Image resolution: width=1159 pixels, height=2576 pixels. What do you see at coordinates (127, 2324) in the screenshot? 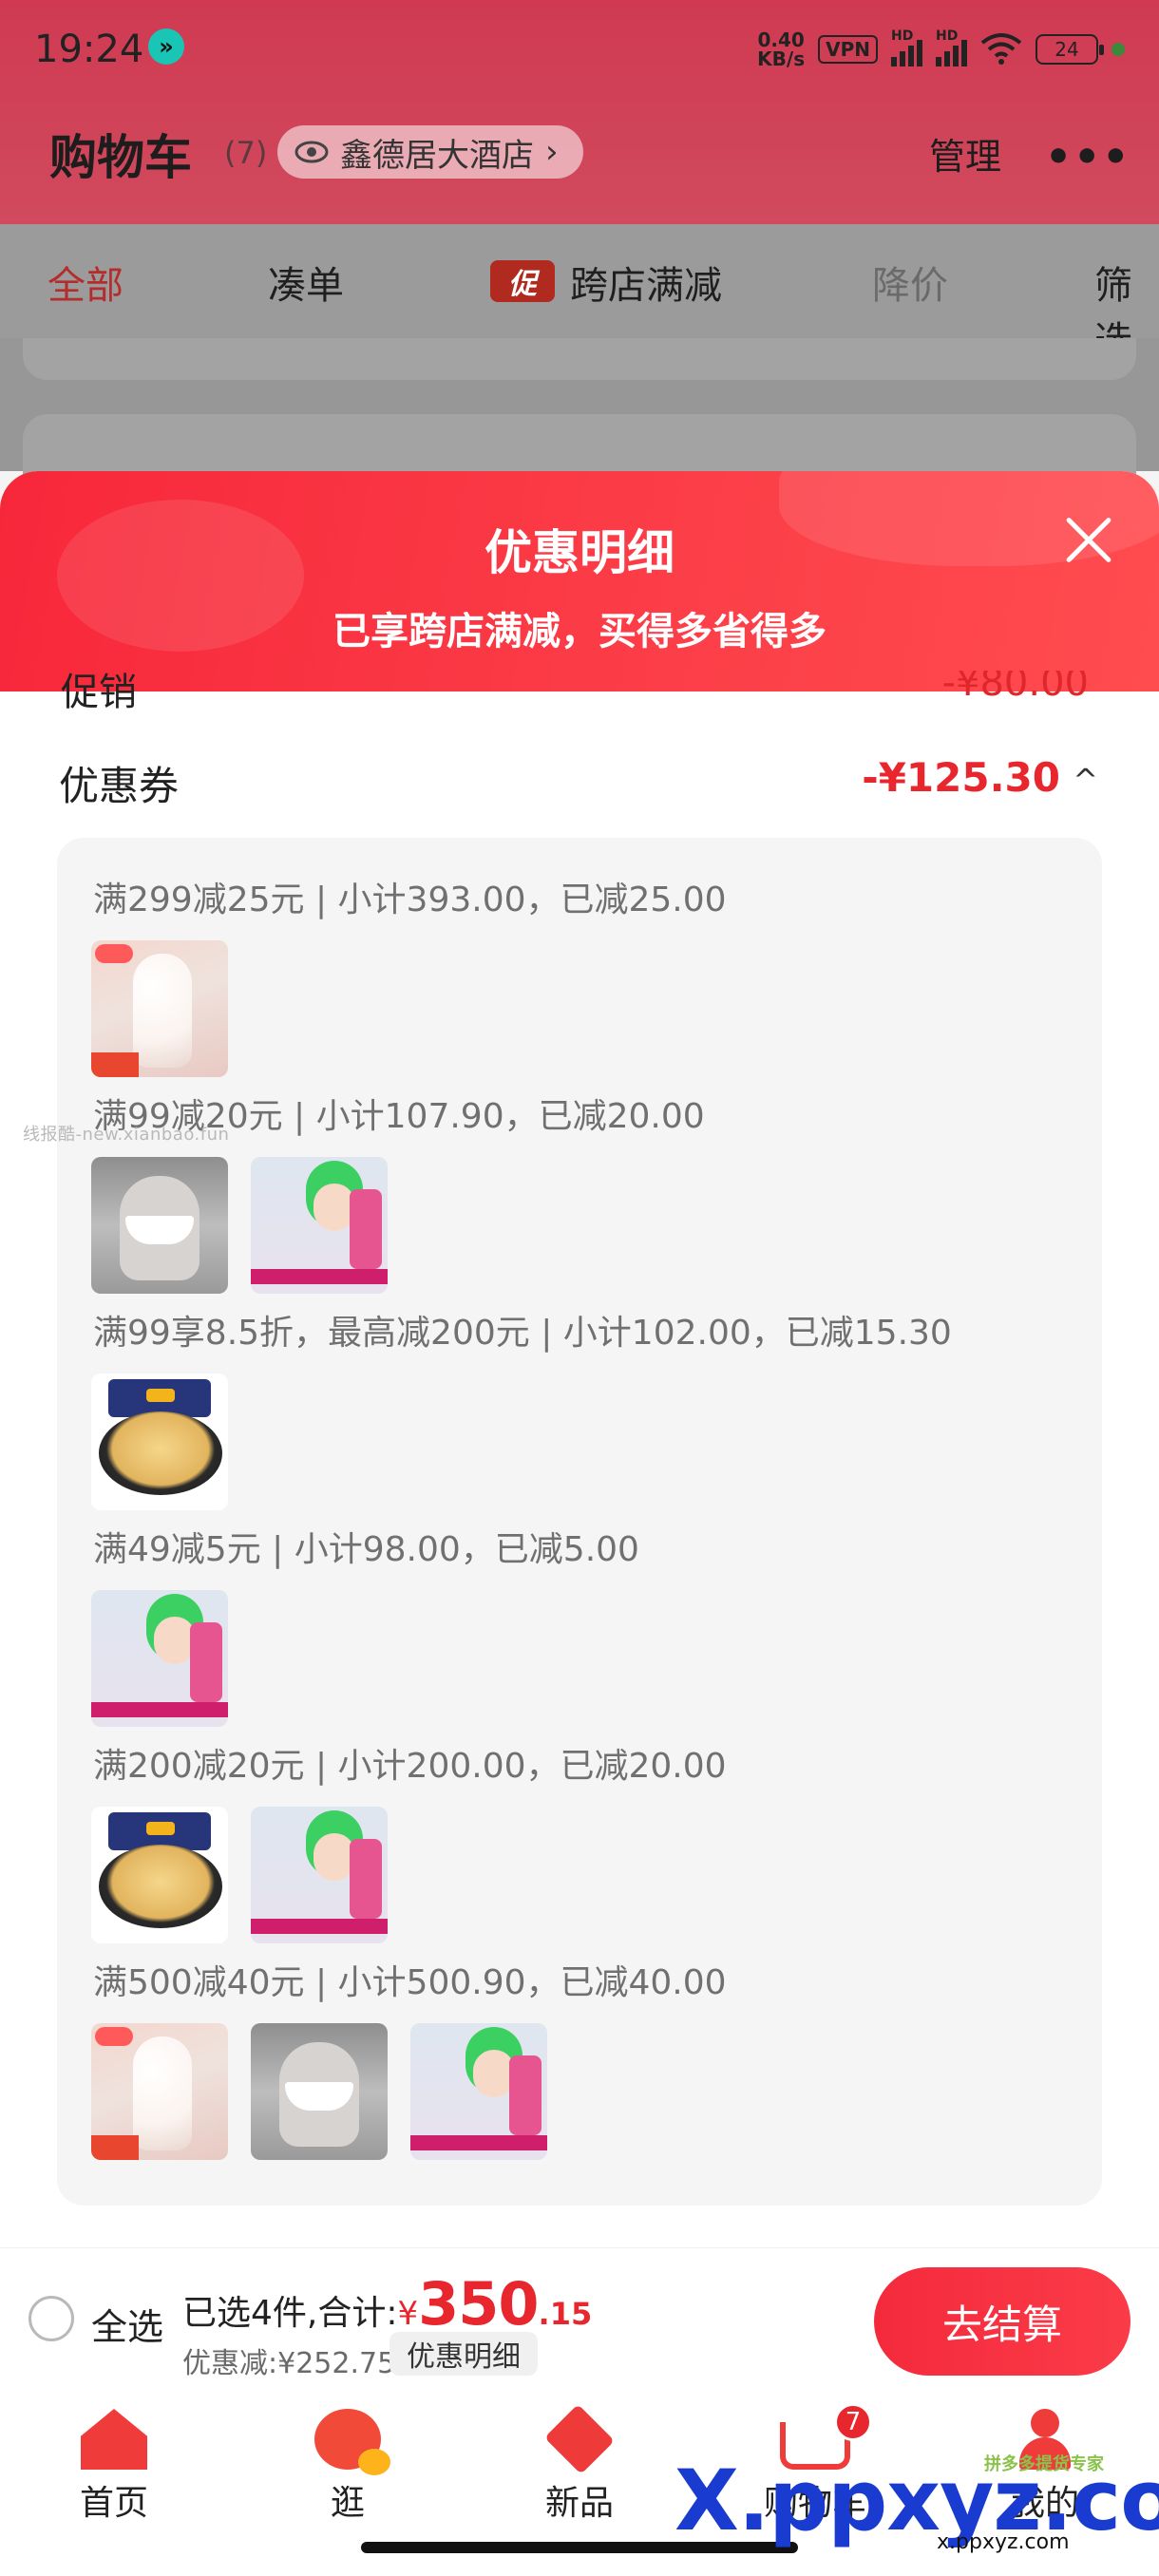
I see `select-all-label: 全选` at bounding box center [127, 2324].